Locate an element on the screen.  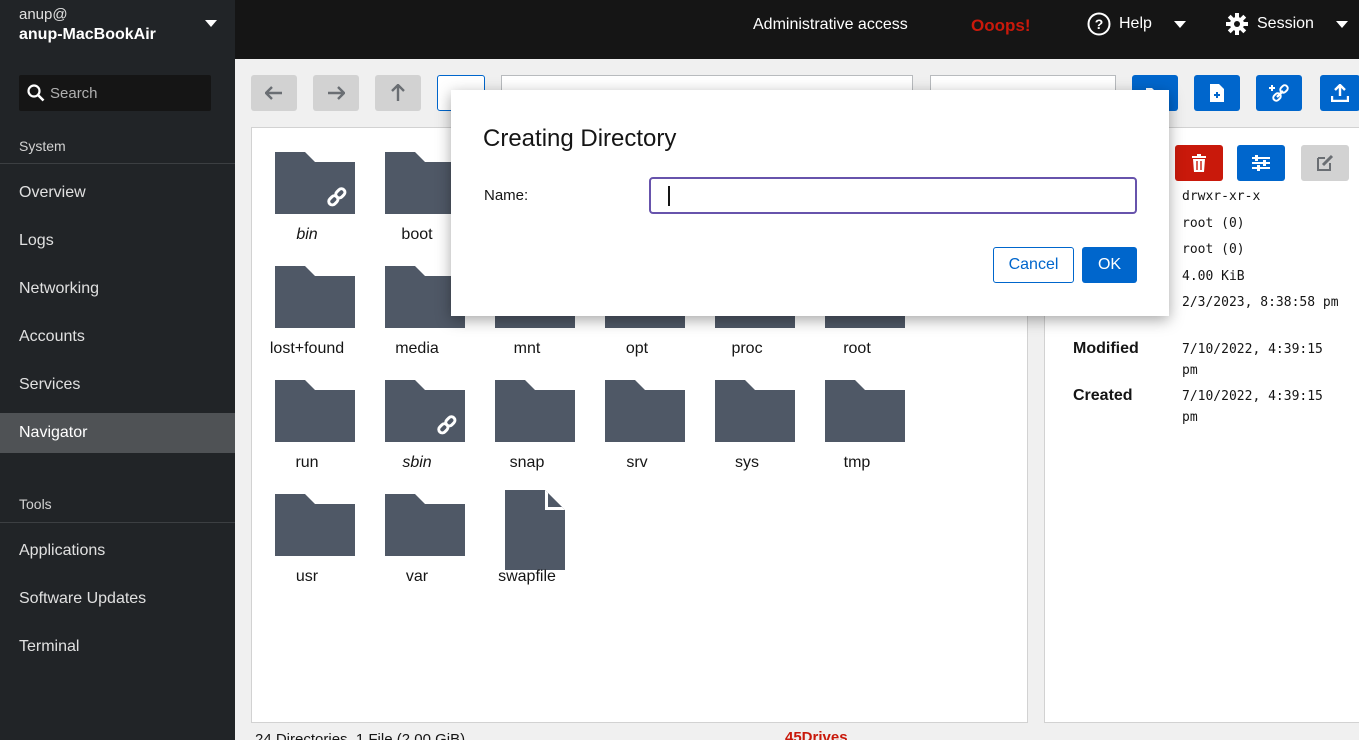
file-item: tmp is located at coordinates (857, 433).